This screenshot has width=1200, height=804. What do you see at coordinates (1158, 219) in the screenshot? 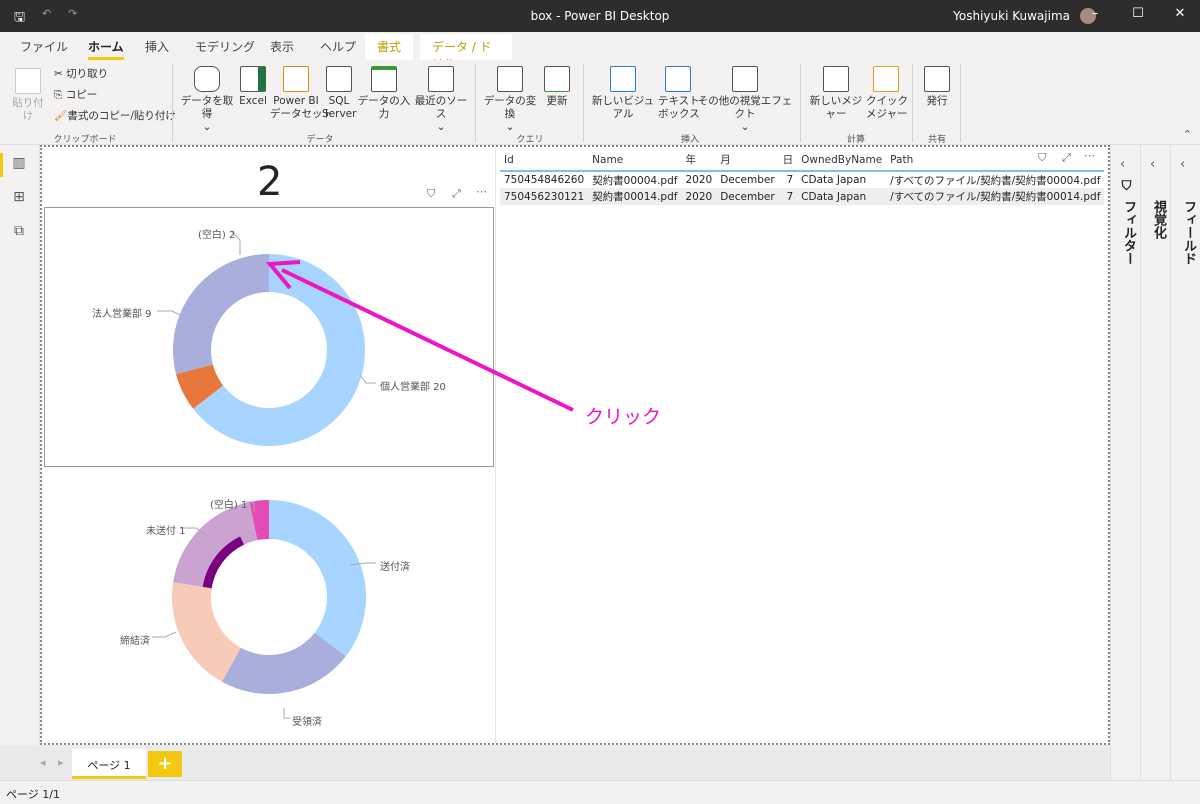
I see `visualizations-pane-label: 視覚化` at bounding box center [1158, 219].